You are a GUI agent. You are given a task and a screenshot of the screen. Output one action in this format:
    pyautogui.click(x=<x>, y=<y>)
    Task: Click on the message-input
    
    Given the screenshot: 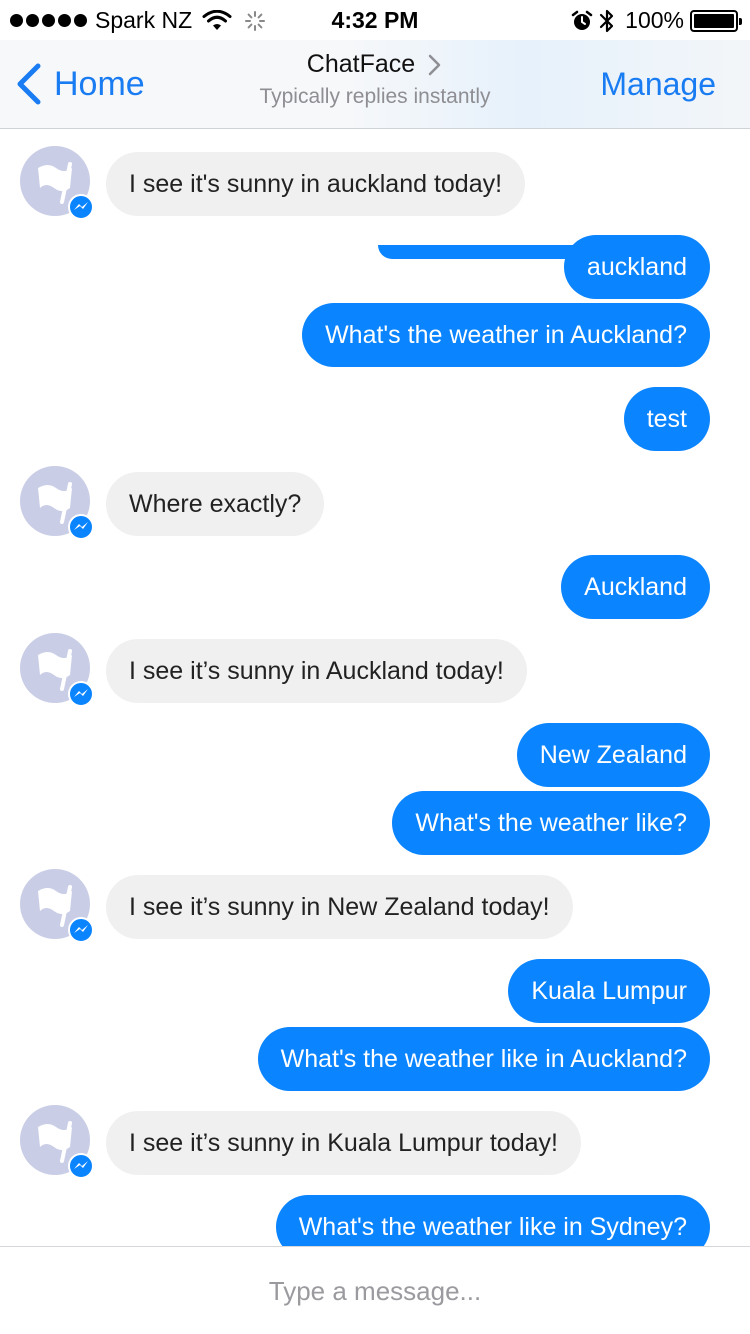 What is the action you would take?
    pyautogui.click(x=375, y=1290)
    